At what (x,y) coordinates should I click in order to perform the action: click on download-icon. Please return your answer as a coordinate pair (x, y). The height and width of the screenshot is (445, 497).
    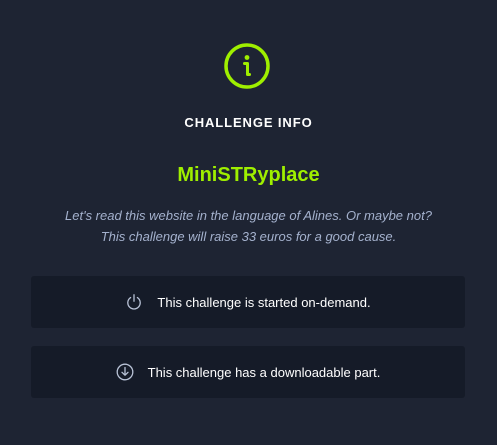
    Looking at the image, I should click on (125, 372).